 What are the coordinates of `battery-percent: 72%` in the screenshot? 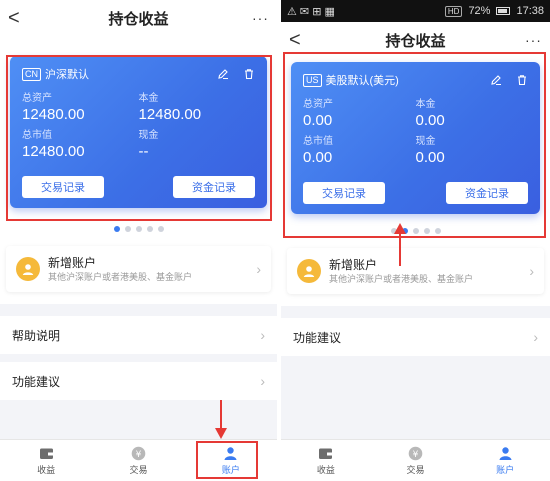 It's located at (479, 11).